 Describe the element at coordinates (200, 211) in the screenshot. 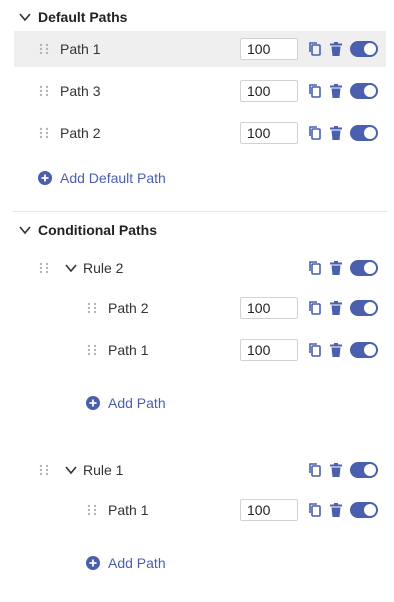

I see `section-divider` at that location.